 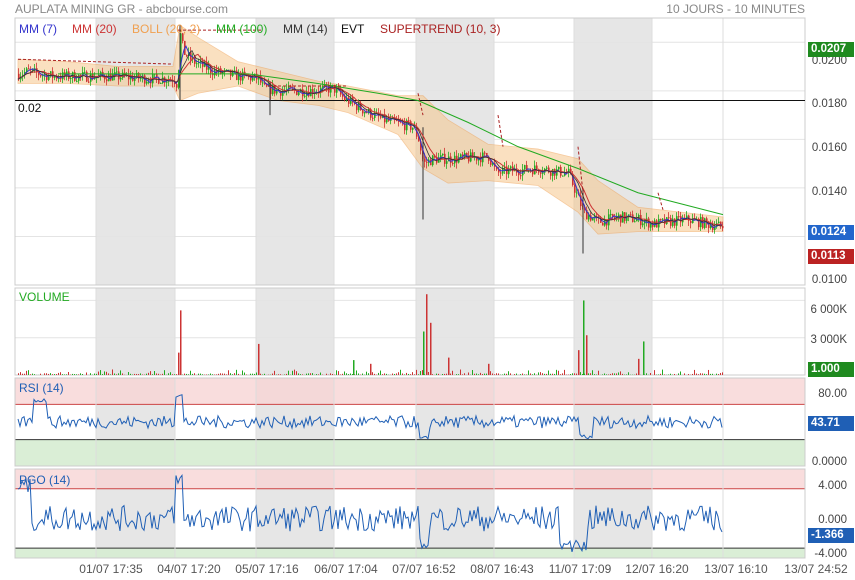 I want to click on pgo-tick-0: 0.000, so click(x=832, y=520).